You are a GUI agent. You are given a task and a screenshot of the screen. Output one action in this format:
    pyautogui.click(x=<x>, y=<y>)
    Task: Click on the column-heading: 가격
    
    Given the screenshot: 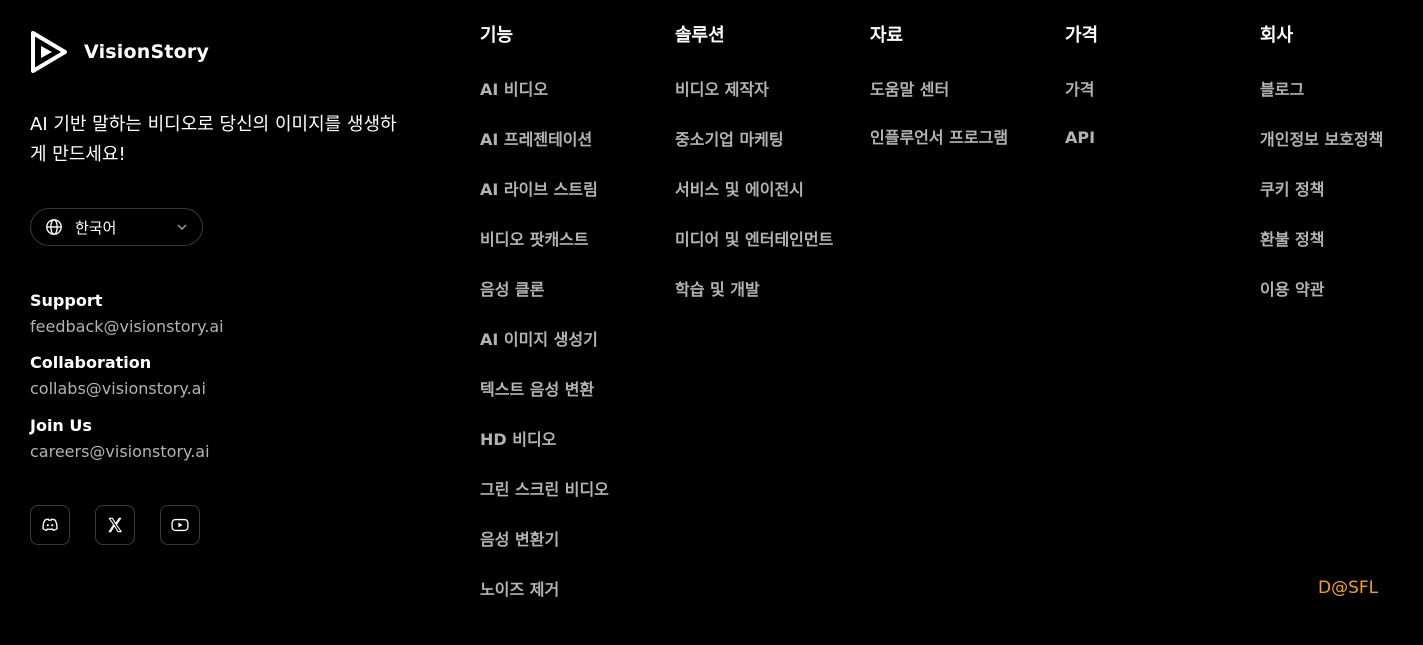 What is the action you would take?
    pyautogui.click(x=1082, y=35)
    